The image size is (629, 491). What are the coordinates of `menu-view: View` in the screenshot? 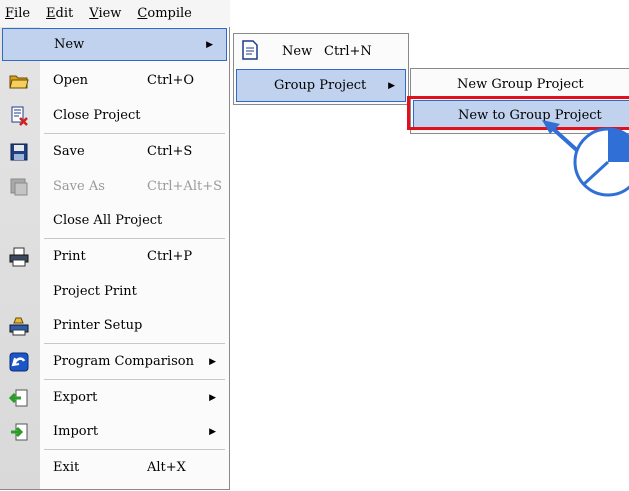 It's located at (105, 13).